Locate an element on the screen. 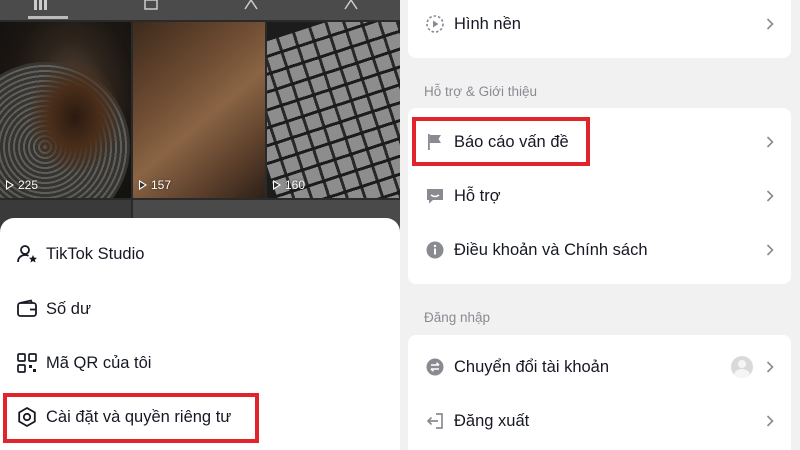 This screenshot has width=800, height=450. view-count: 160 is located at coordinates (289, 185).